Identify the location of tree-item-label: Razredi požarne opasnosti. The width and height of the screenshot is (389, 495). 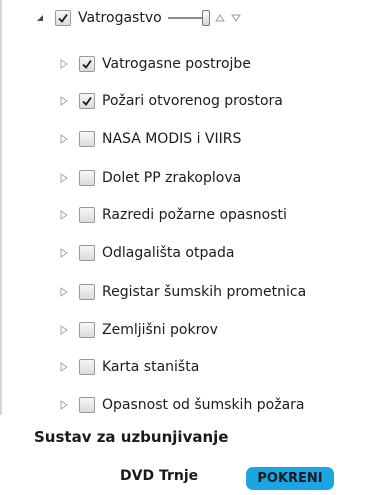
(194, 215).